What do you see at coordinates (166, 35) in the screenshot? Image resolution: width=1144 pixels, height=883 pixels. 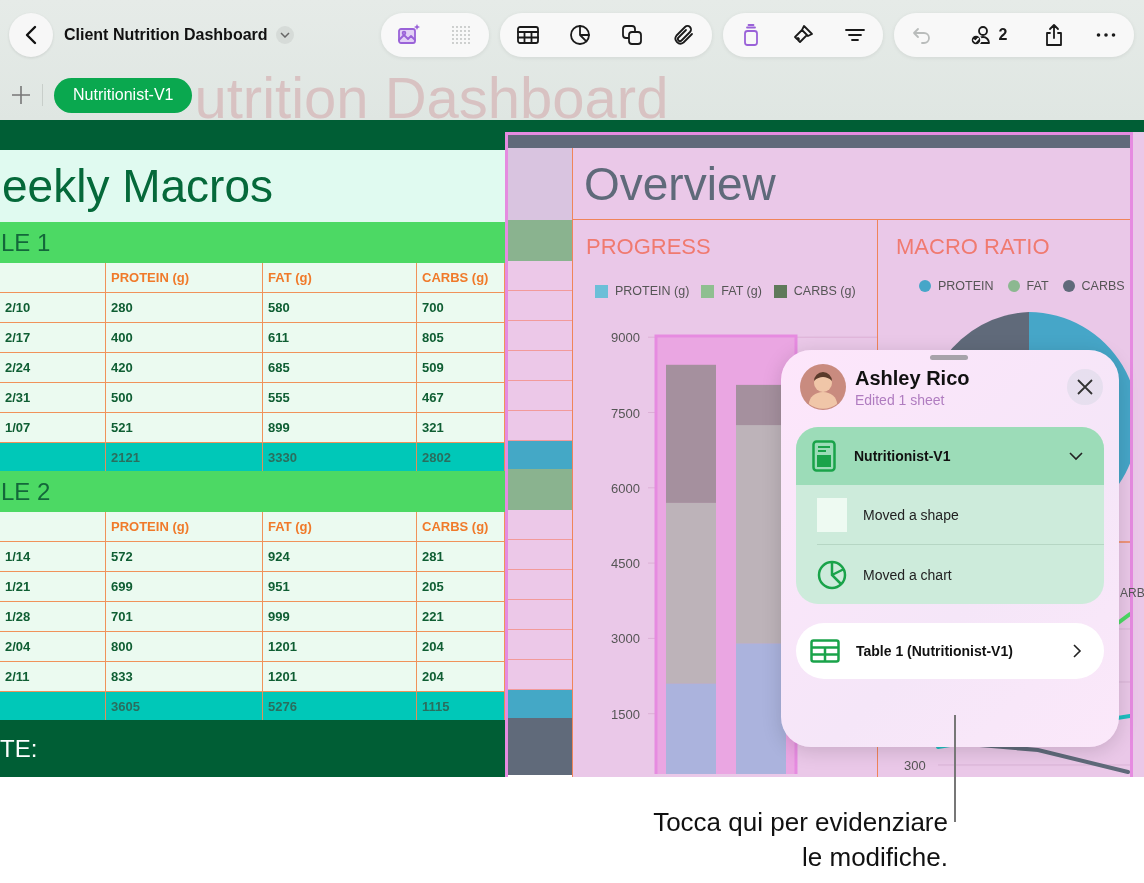 I see `document-title: Client Nutrition Dashboard` at bounding box center [166, 35].